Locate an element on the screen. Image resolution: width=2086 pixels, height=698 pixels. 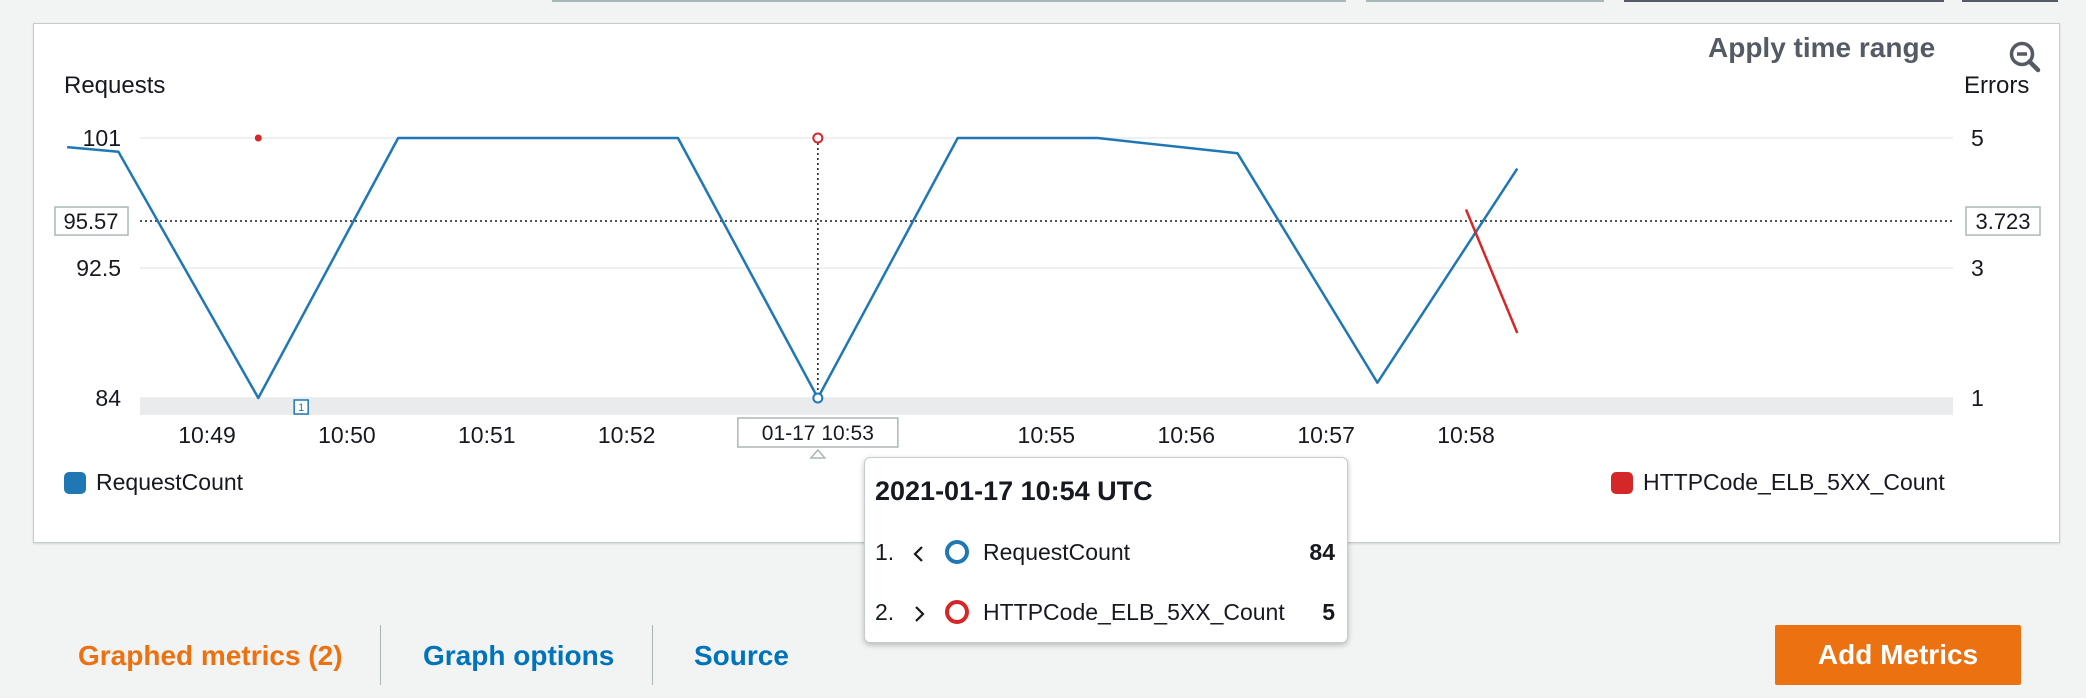
tooltip-row-httpcode-elb-5xx: 2. HTTPCode_ELB_5XX_Count 5 is located at coordinates (1105, 612).